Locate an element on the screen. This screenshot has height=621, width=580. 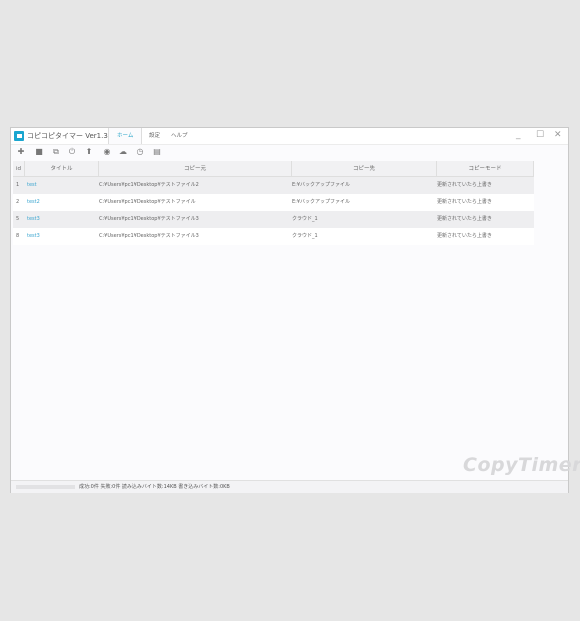
row-source: C:¥Users¥pc1¥Desktop¥テストファイル is located at coordinates (147, 202).